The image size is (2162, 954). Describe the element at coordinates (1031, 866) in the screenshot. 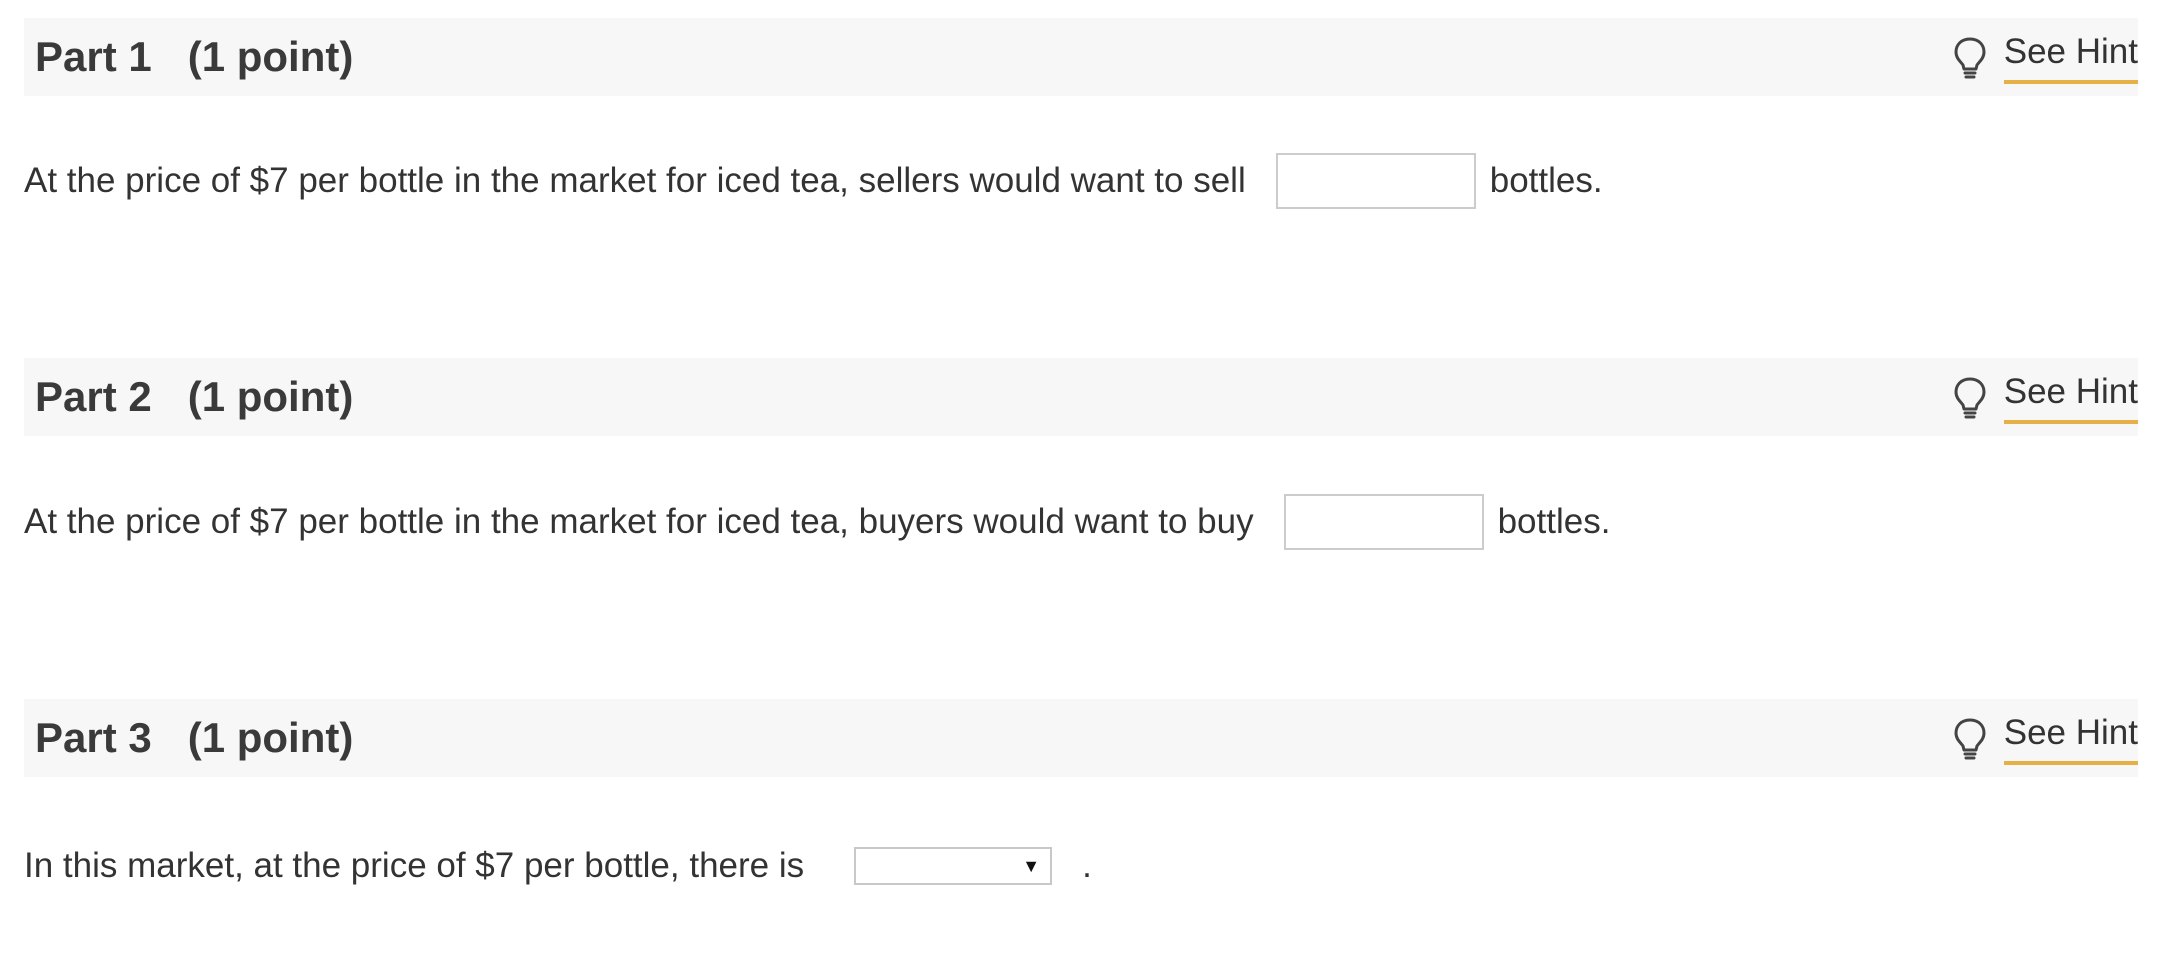

I see `dropdown-arrow-icon: ▼` at that location.